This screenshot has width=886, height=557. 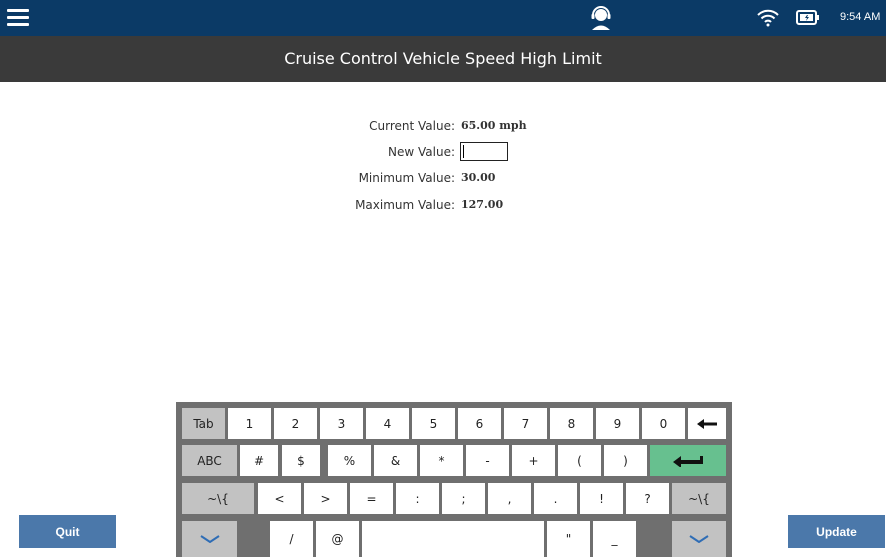 I want to click on status-bar: 9:54 AM, so click(x=443, y=18).